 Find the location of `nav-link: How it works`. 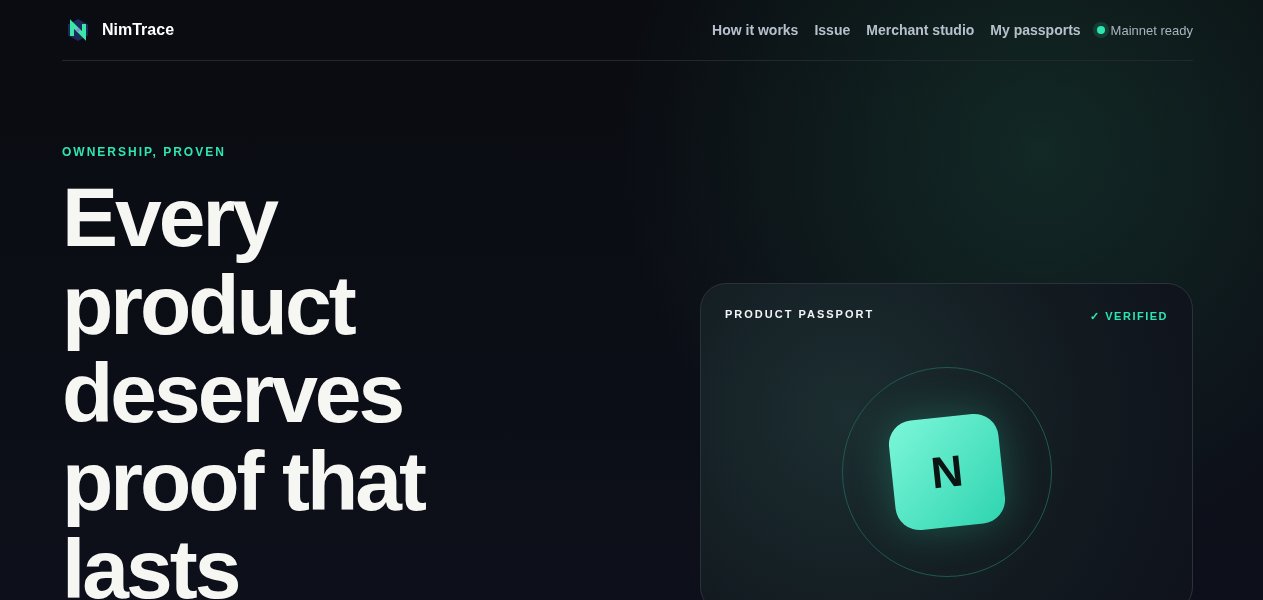

nav-link: How it works is located at coordinates (755, 30).